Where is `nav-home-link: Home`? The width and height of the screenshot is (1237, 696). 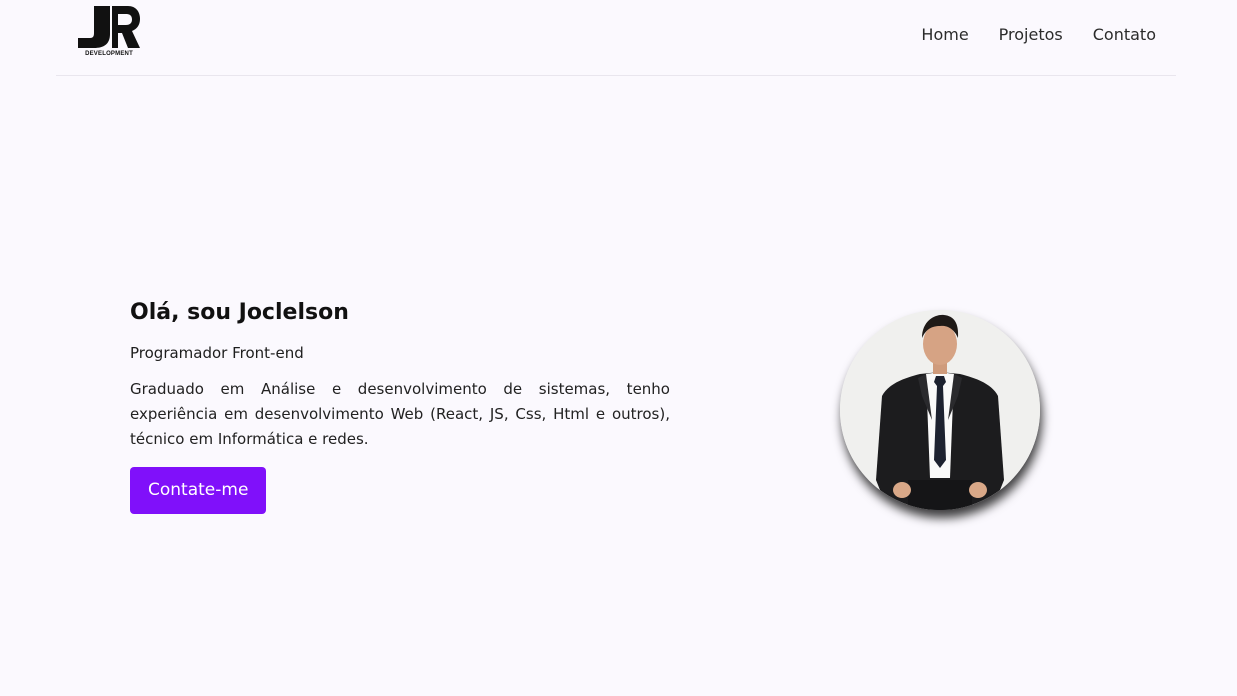 nav-home-link: Home is located at coordinates (944, 35).